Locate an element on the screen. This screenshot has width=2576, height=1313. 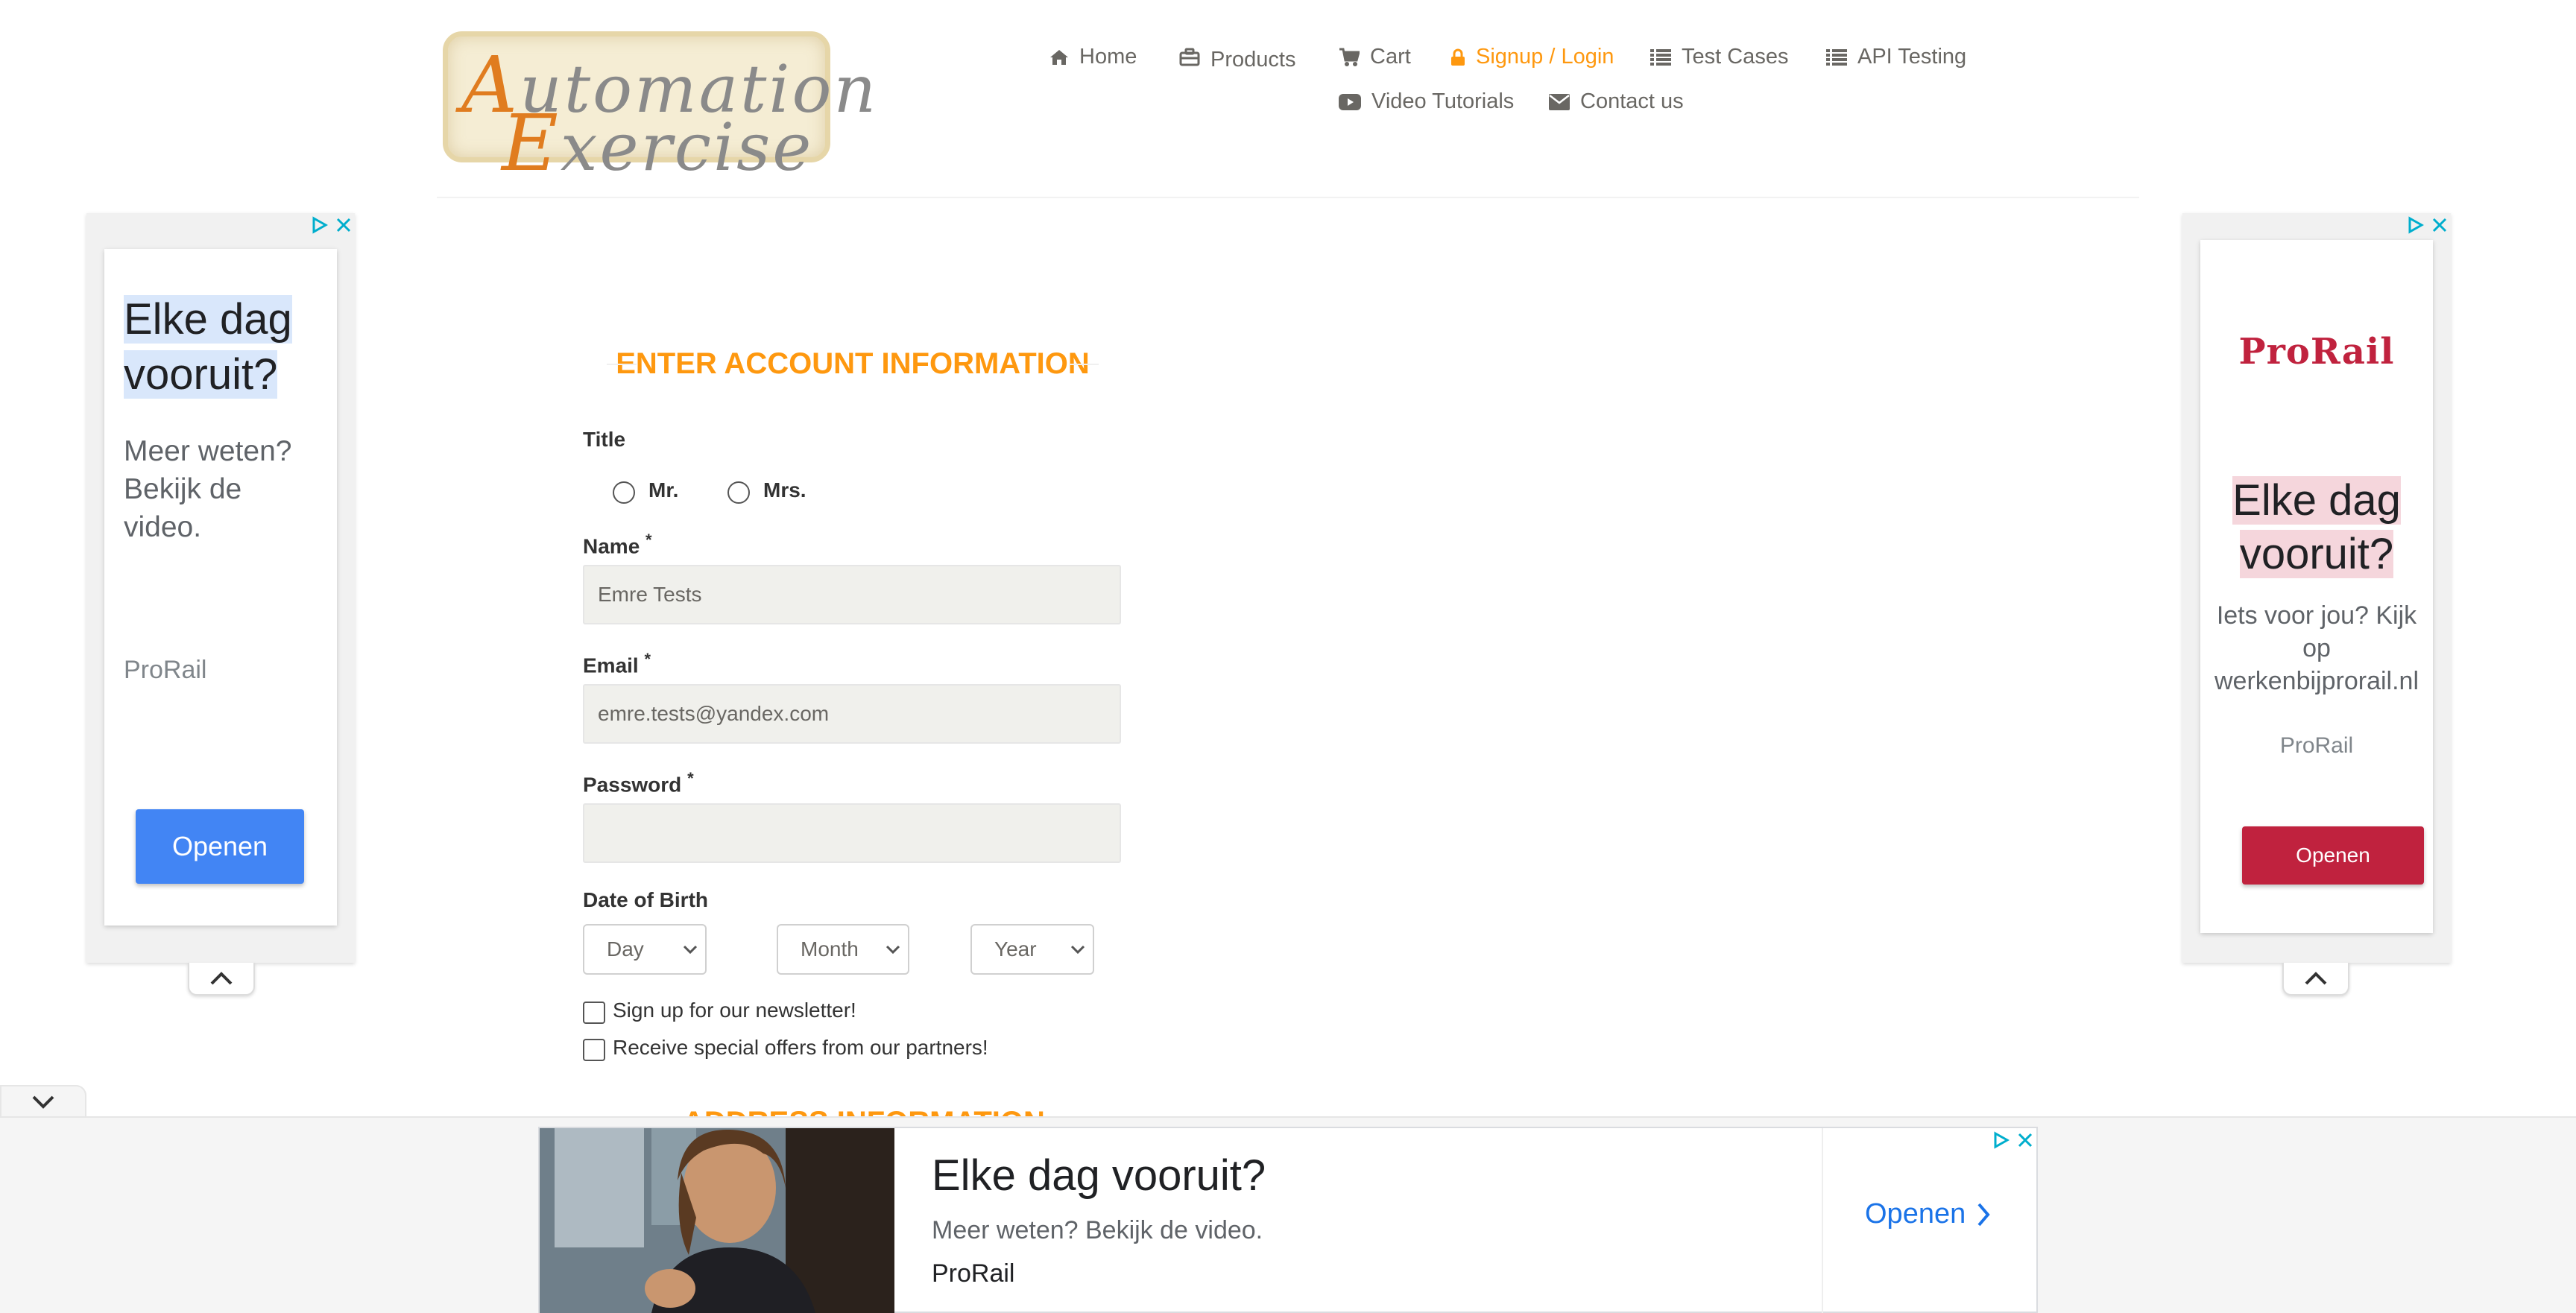
dob-day-select: Day is located at coordinates (645, 949).